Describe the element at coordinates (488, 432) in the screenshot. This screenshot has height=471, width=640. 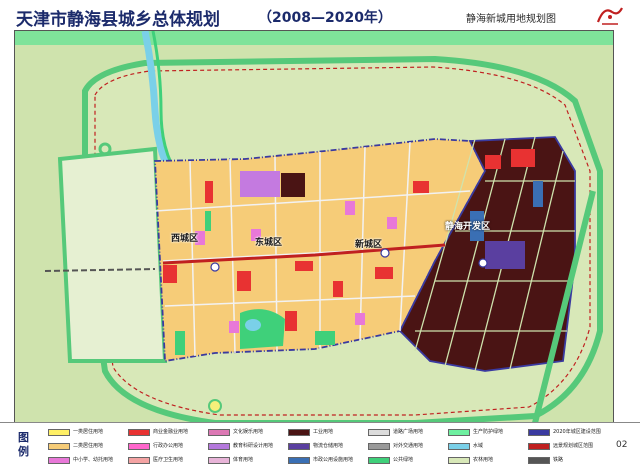
I see `legend-label: 生产防护绿地` at that location.